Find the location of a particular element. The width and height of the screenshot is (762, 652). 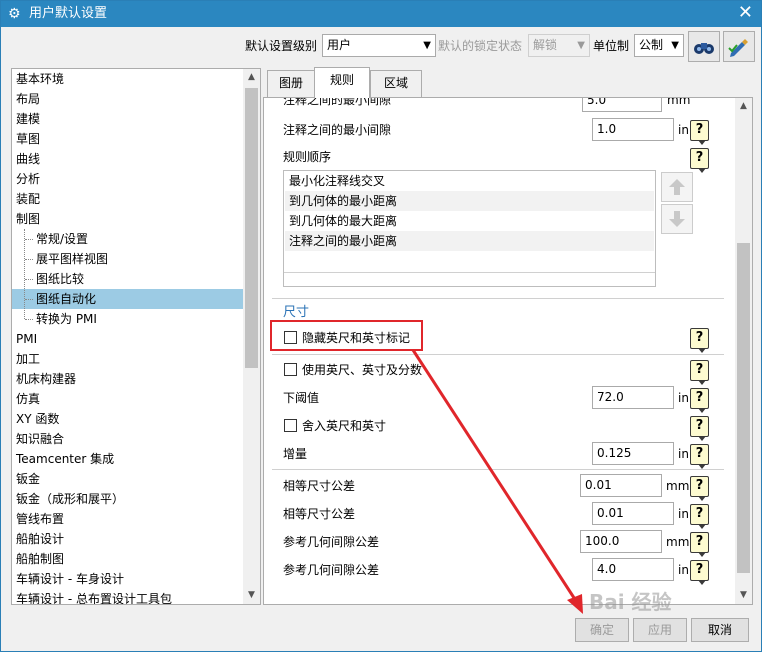

ref-gap-mm-input: 100.0 is located at coordinates (621, 541).